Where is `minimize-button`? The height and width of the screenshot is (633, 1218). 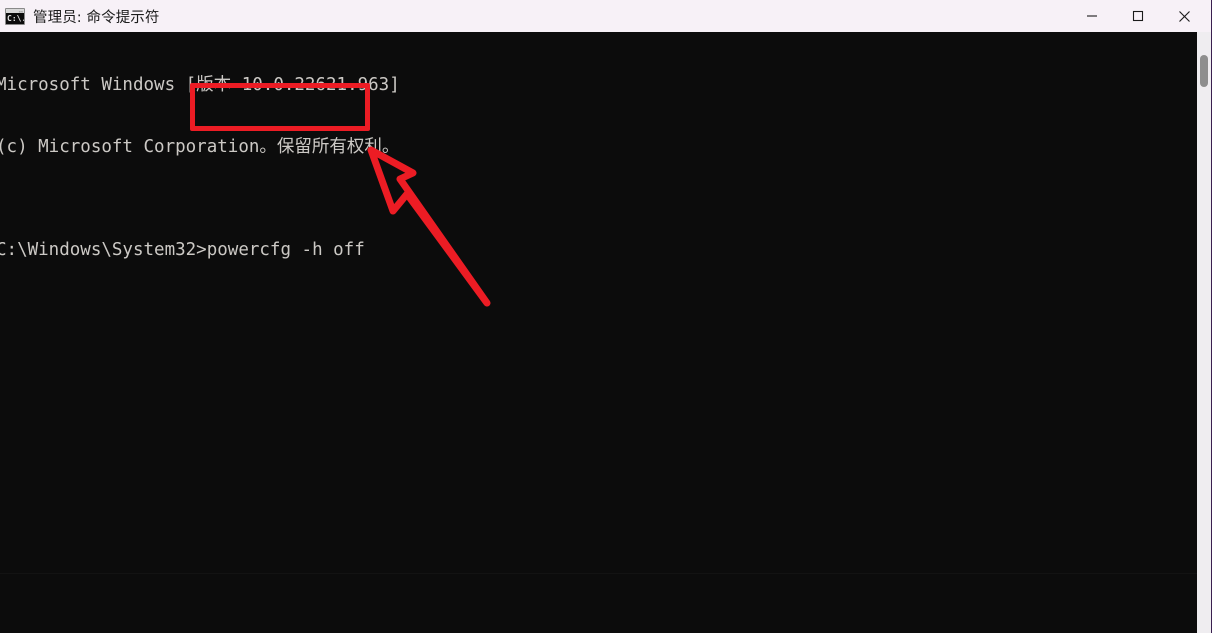
minimize-button is located at coordinates (1092, 16).